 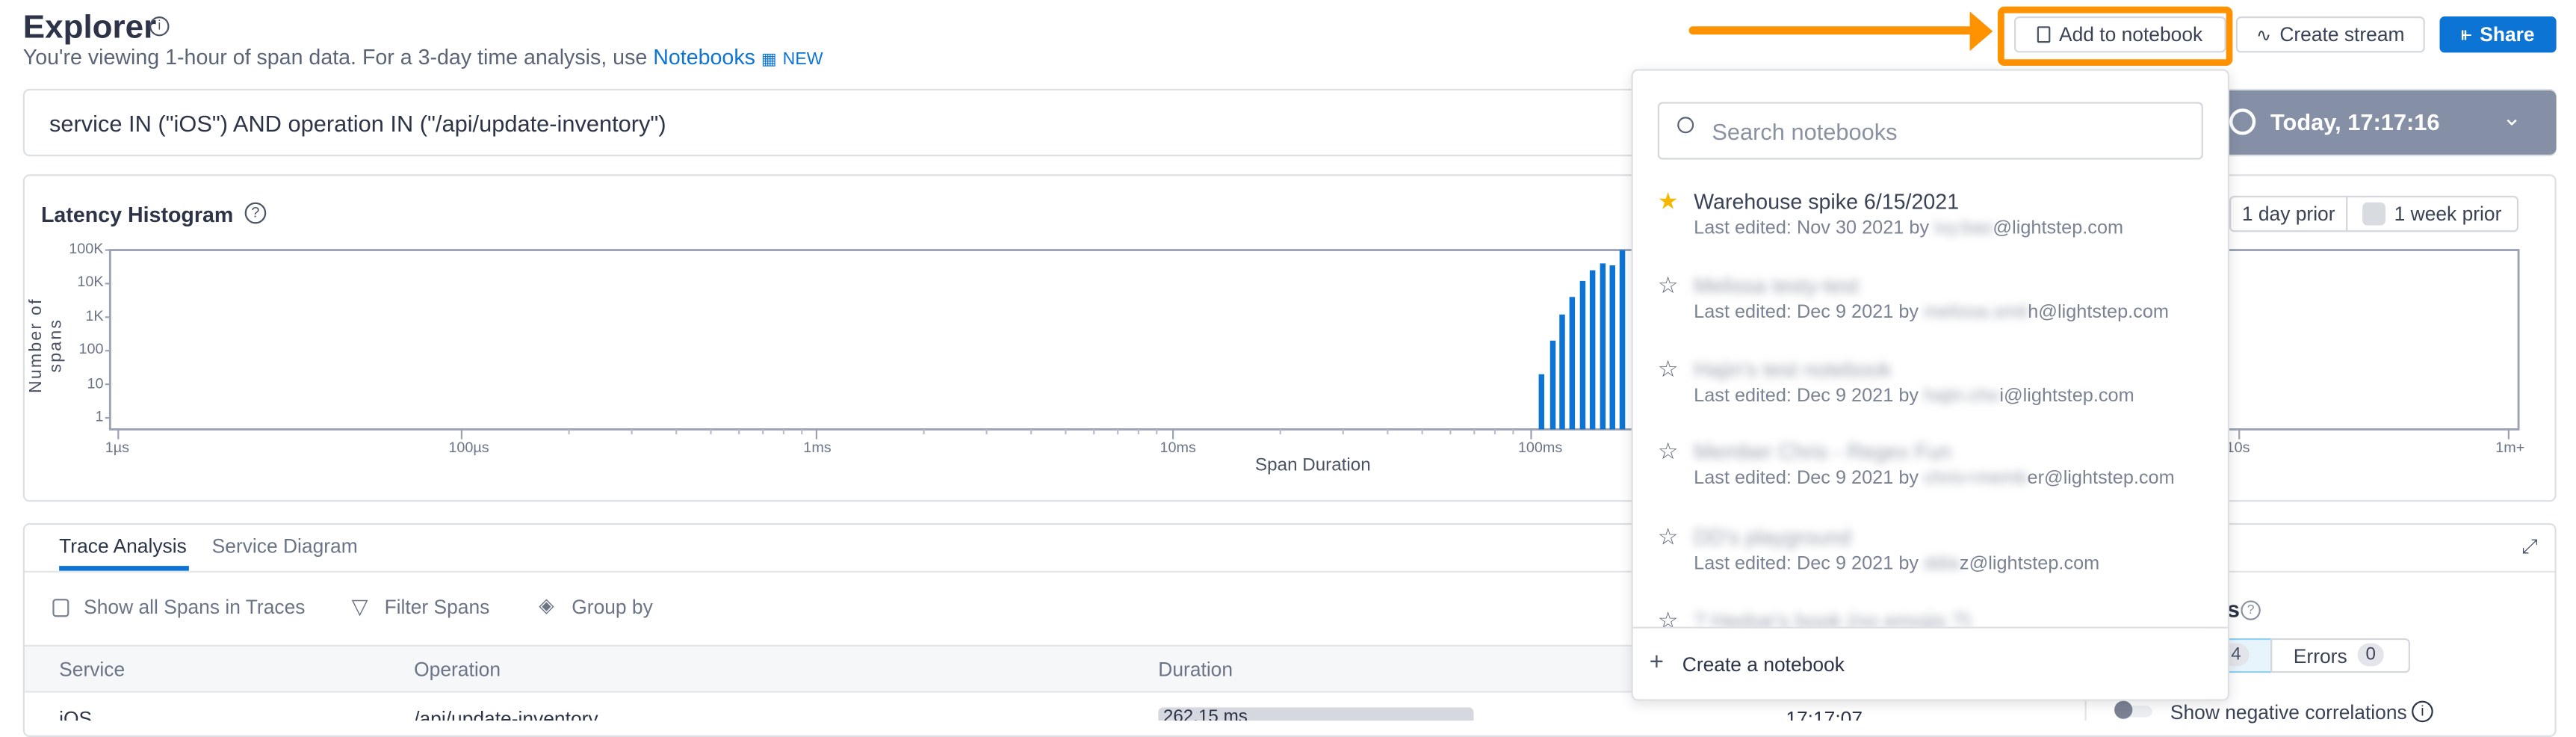 What do you see at coordinates (60, 608) in the screenshot?
I see `show-all-spans-checkbox` at bounding box center [60, 608].